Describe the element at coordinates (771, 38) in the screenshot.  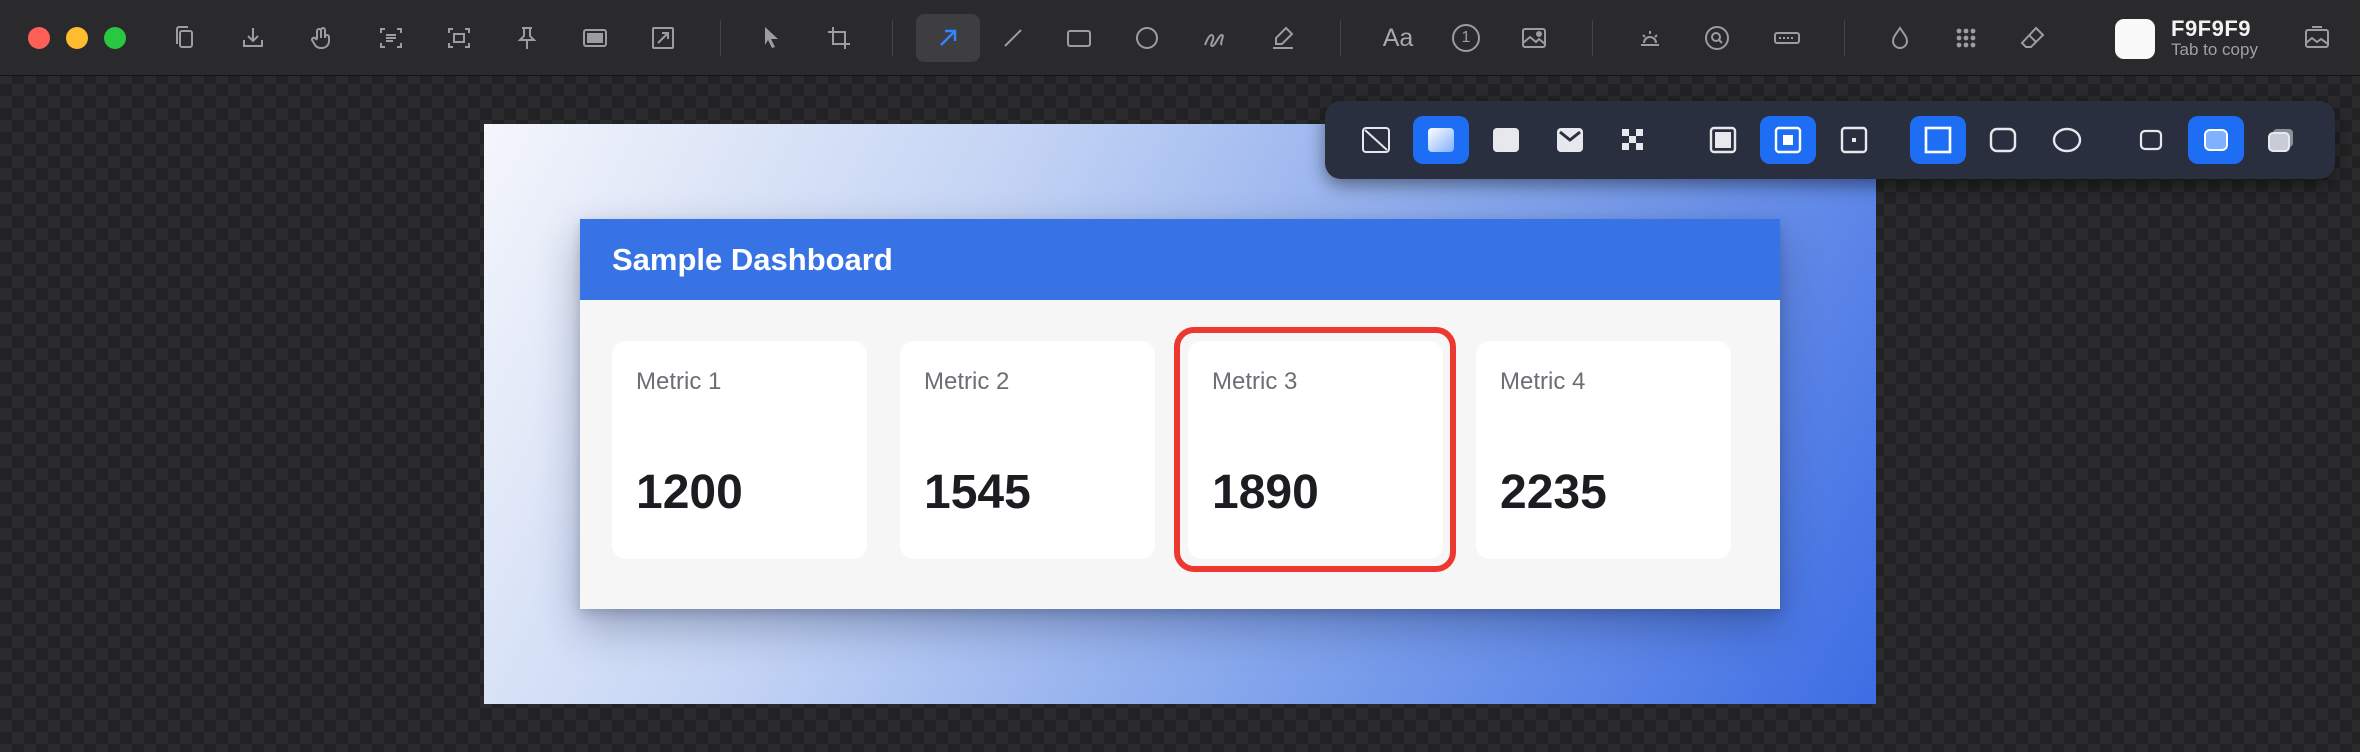
I see `select-tool-button` at that location.